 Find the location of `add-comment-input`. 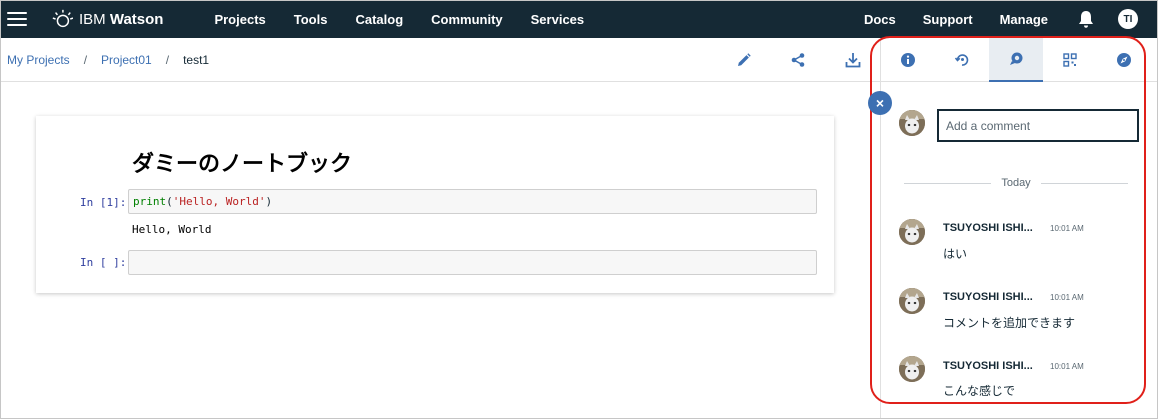

add-comment-input is located at coordinates (1038, 125).